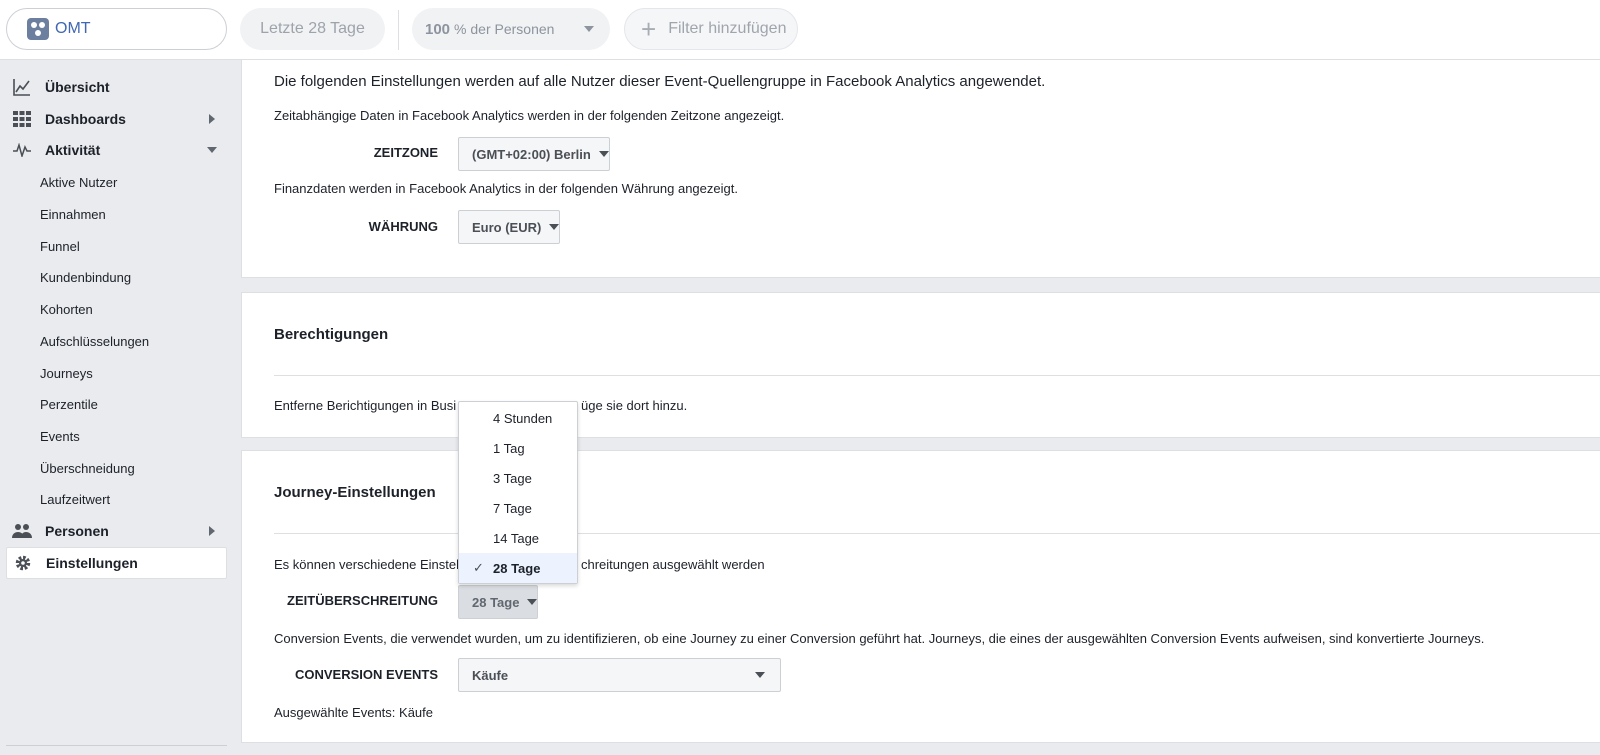 The height and width of the screenshot is (755, 1600). What do you see at coordinates (353, 712) in the screenshot?
I see `selected-events-text: Ausgewählte Events: Käufe` at bounding box center [353, 712].